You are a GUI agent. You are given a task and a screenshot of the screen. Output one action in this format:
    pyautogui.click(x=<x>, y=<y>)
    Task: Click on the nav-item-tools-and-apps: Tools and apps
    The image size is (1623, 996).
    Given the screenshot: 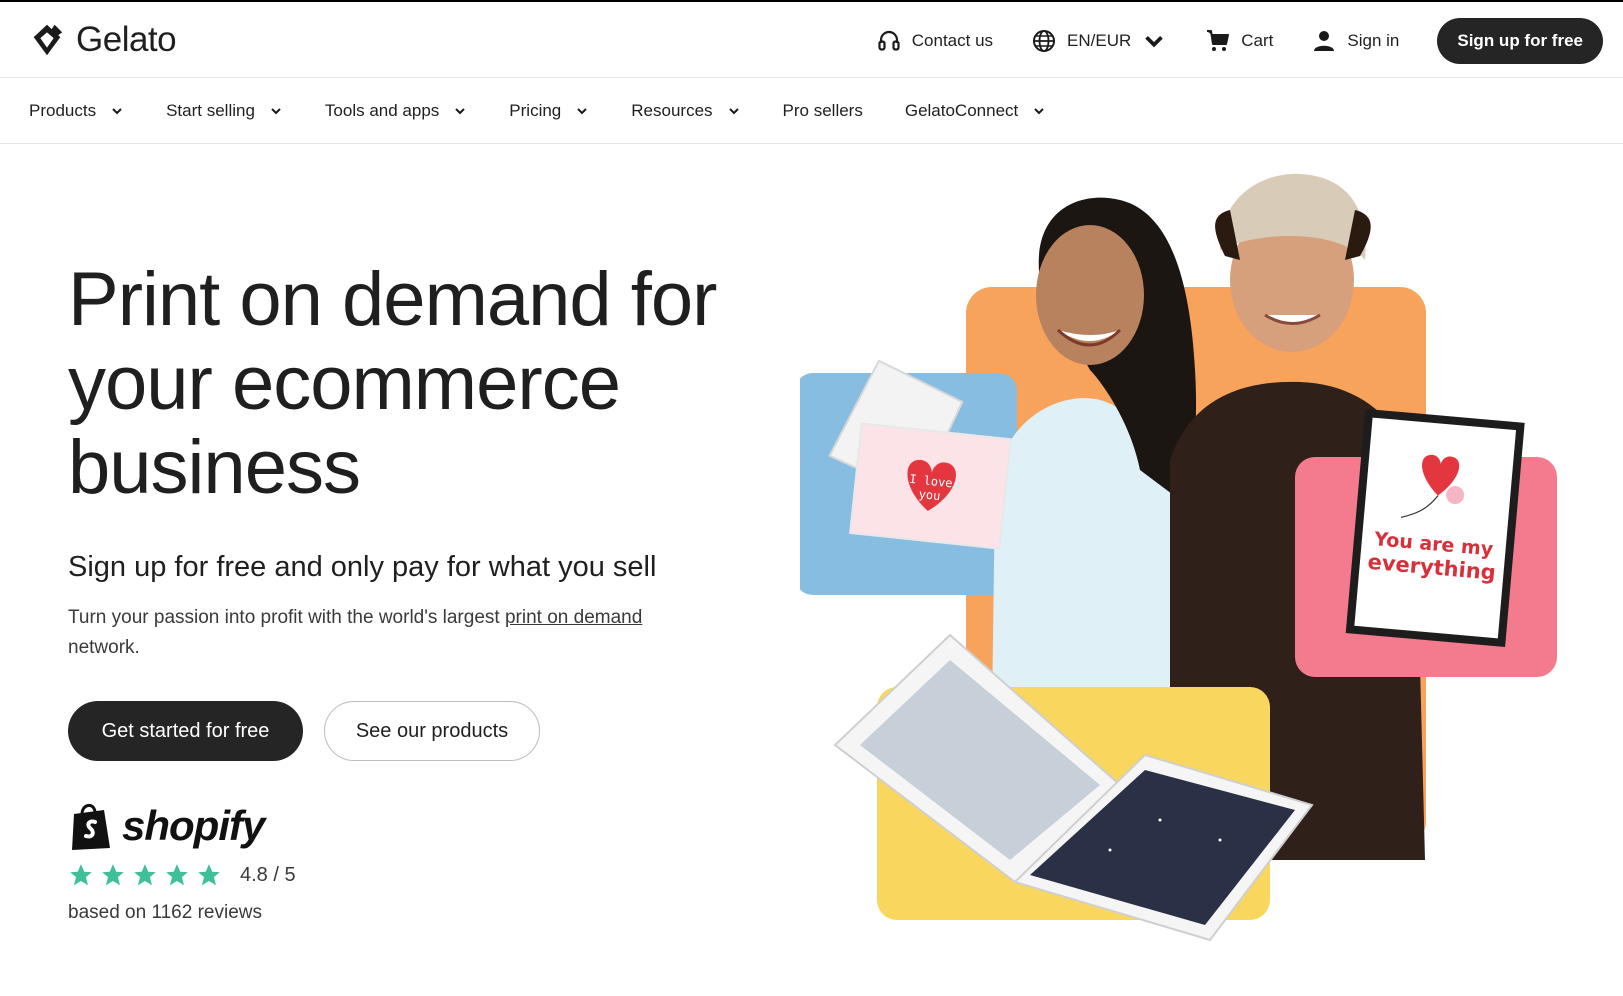 What is the action you would take?
    pyautogui.click(x=396, y=111)
    